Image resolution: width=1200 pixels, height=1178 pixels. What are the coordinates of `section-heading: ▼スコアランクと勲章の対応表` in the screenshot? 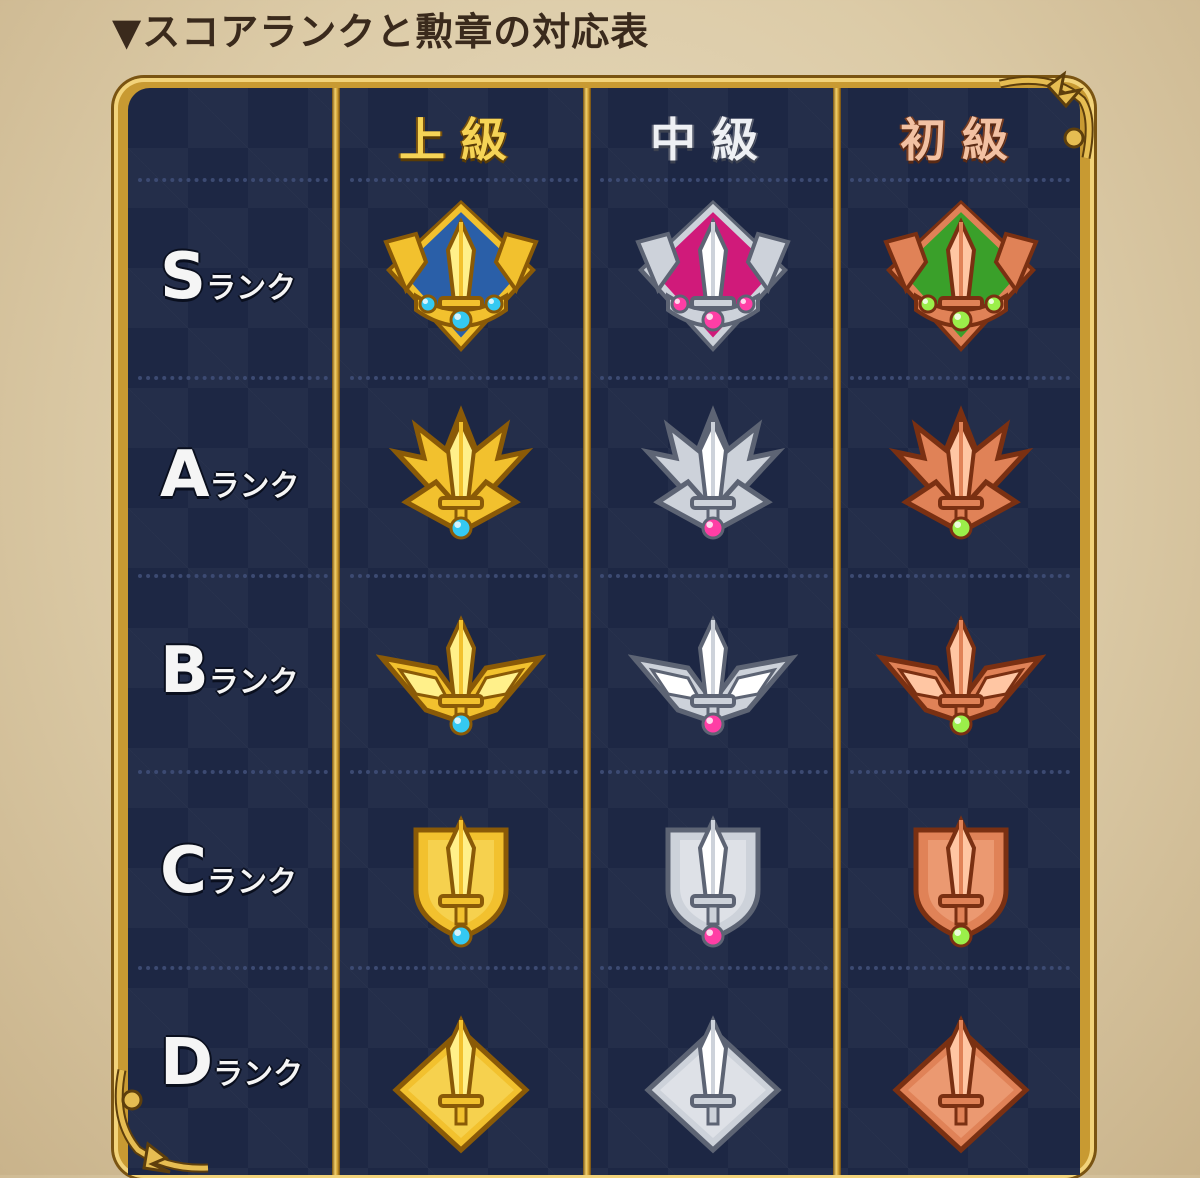 It's located at (381, 32).